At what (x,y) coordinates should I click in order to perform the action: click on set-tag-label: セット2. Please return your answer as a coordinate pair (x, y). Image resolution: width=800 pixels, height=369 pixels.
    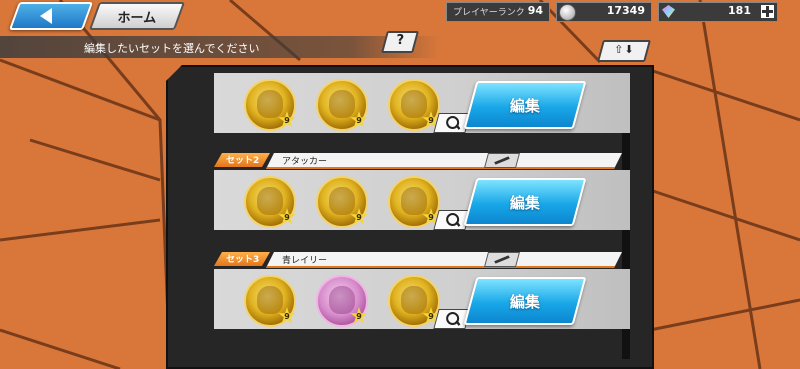
    Looking at the image, I should click on (243, 161).